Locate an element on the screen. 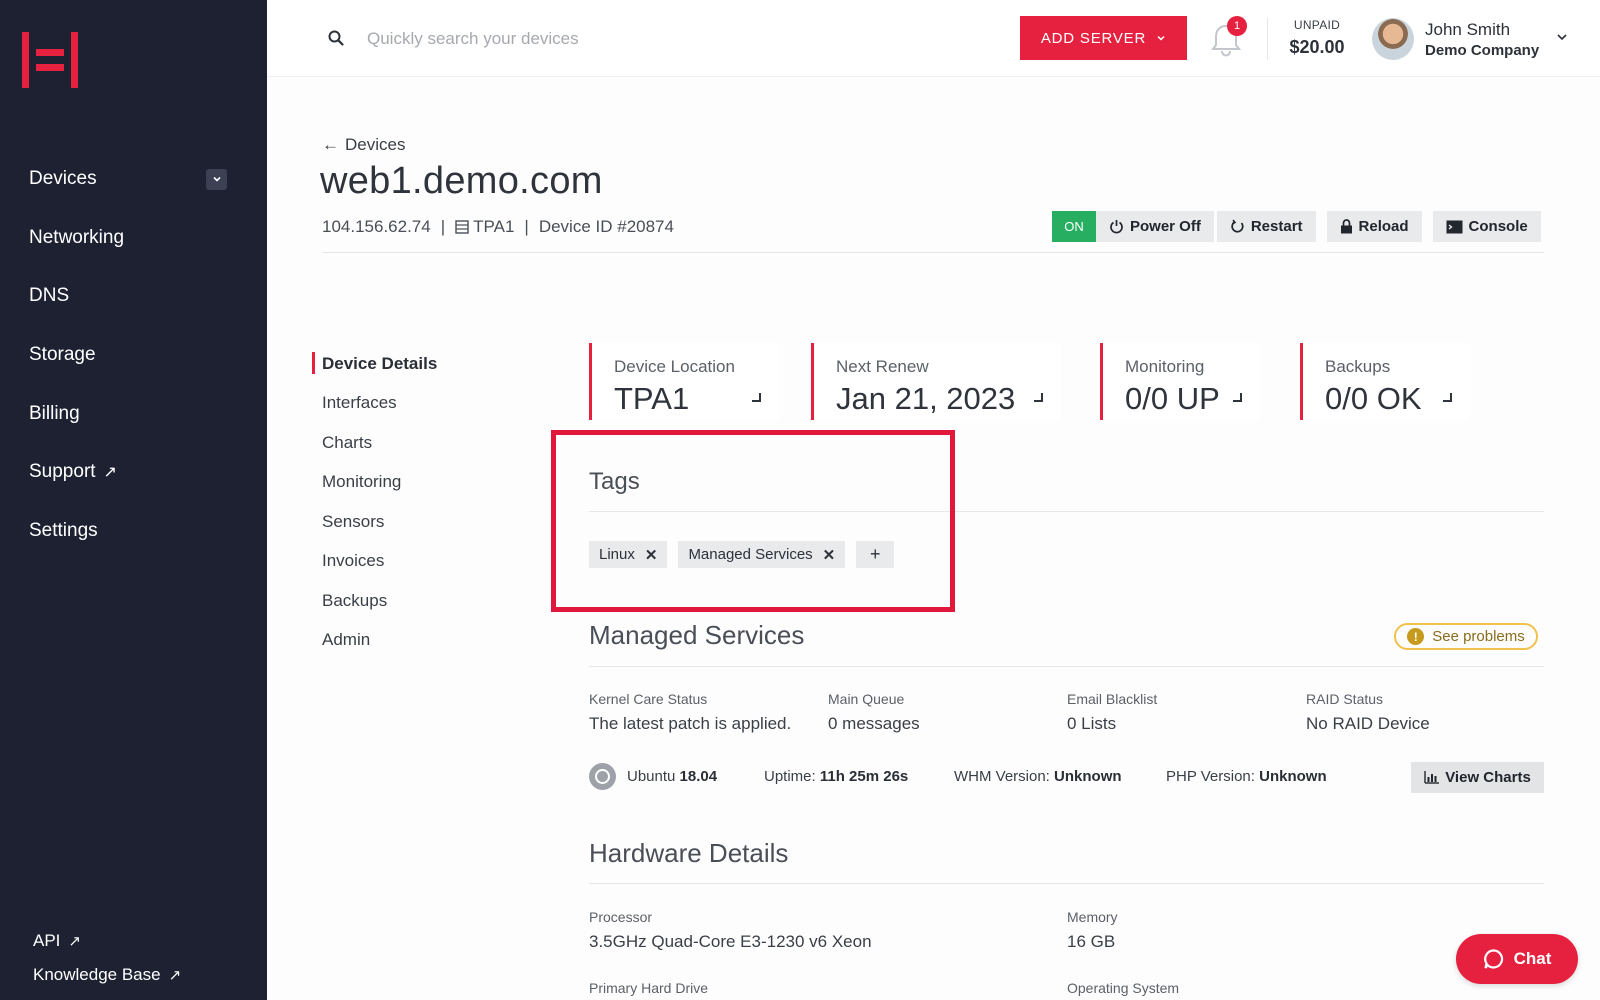 The image size is (1600, 1000). reload-label: Reload is located at coordinates (1383, 226).